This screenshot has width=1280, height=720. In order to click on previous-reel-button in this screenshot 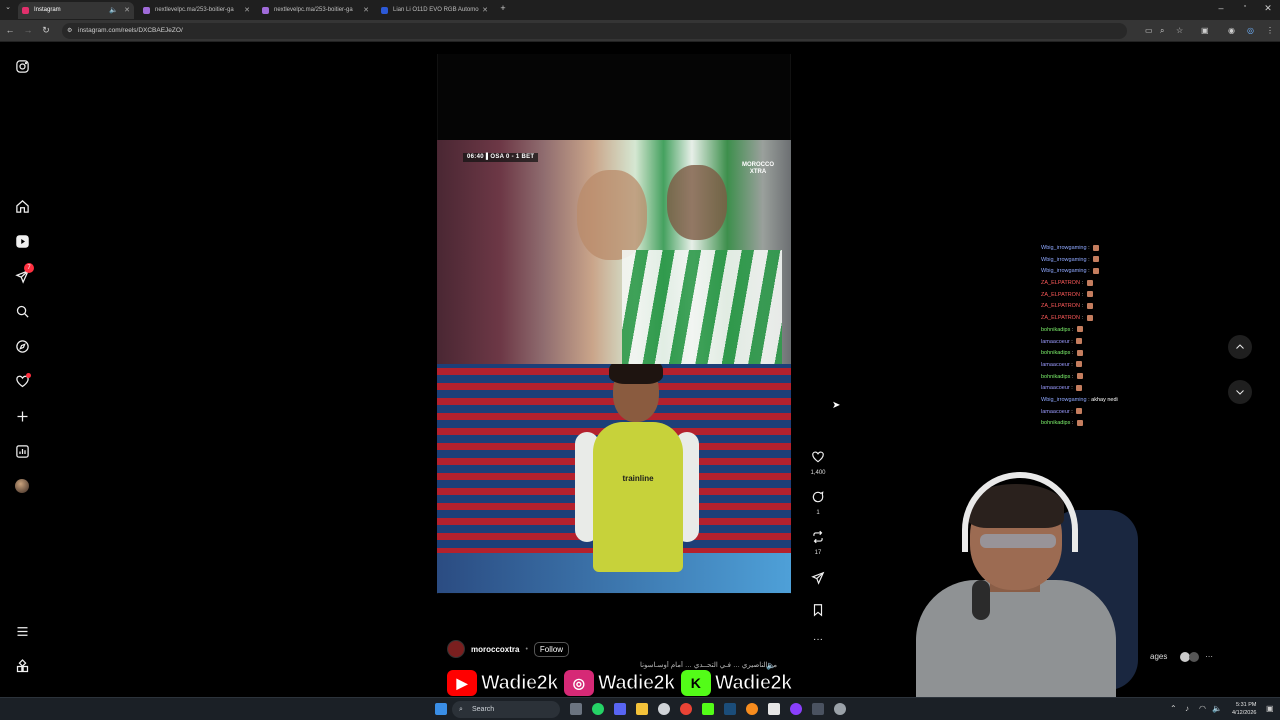, I will do `click(1240, 347)`.